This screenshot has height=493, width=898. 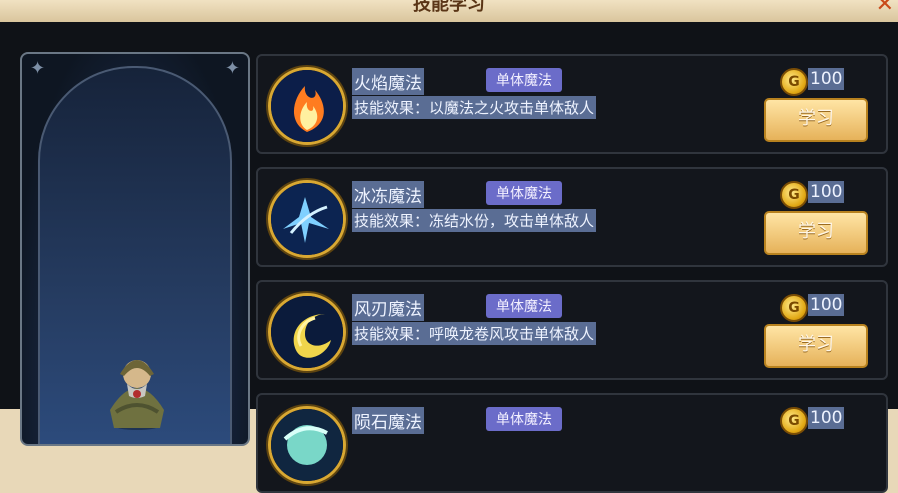 I want to click on skill-card-ice: 冰冻魔法 单体魔法 技能效果：冻结水份，攻击单体敌人 G 100 学习, so click(x=572, y=217).